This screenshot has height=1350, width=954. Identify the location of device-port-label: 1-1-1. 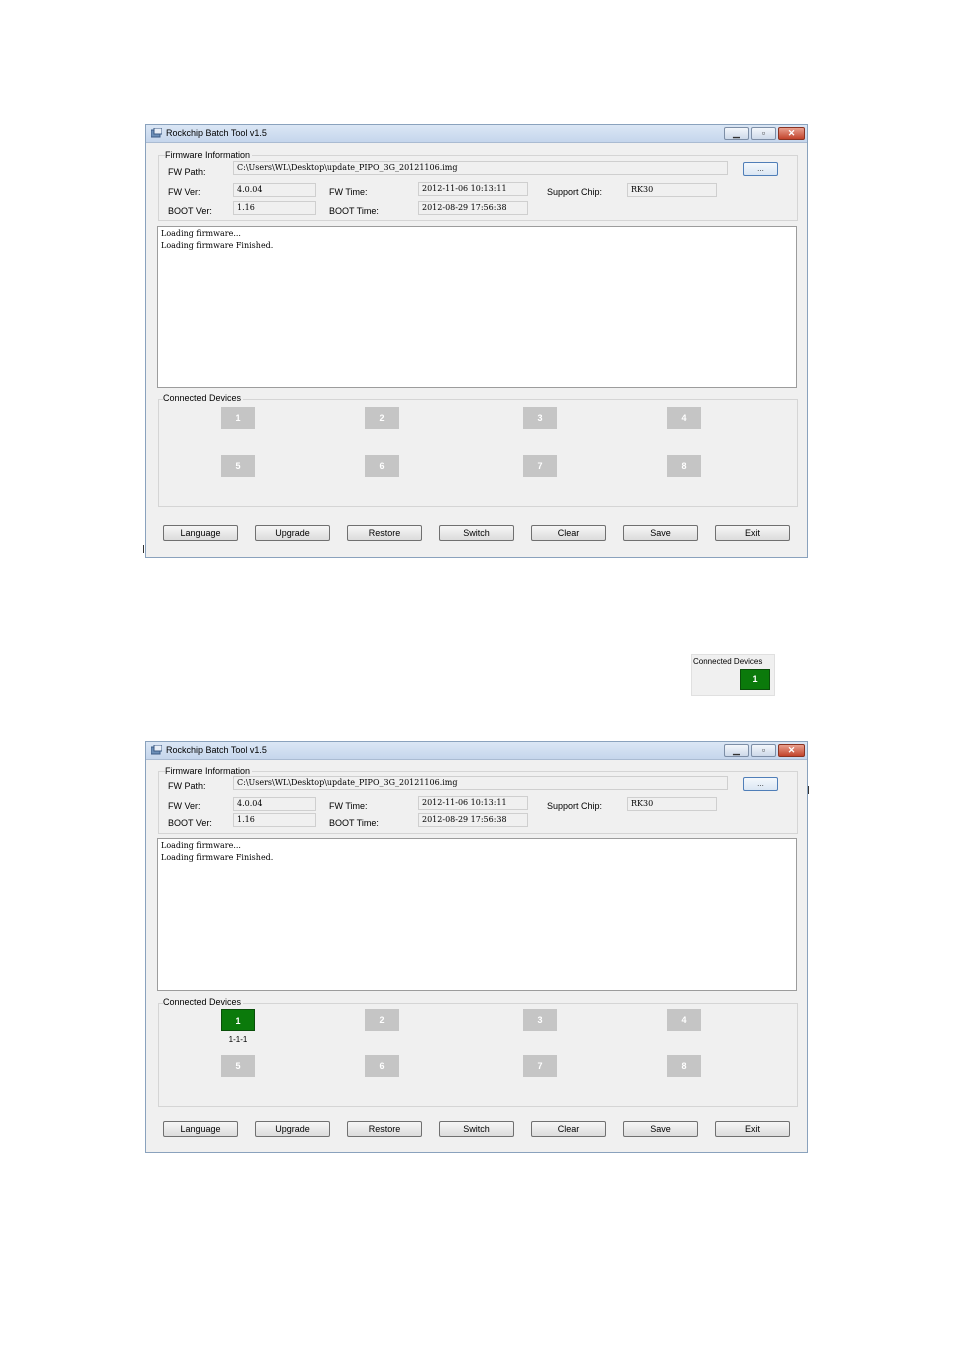
(238, 1039).